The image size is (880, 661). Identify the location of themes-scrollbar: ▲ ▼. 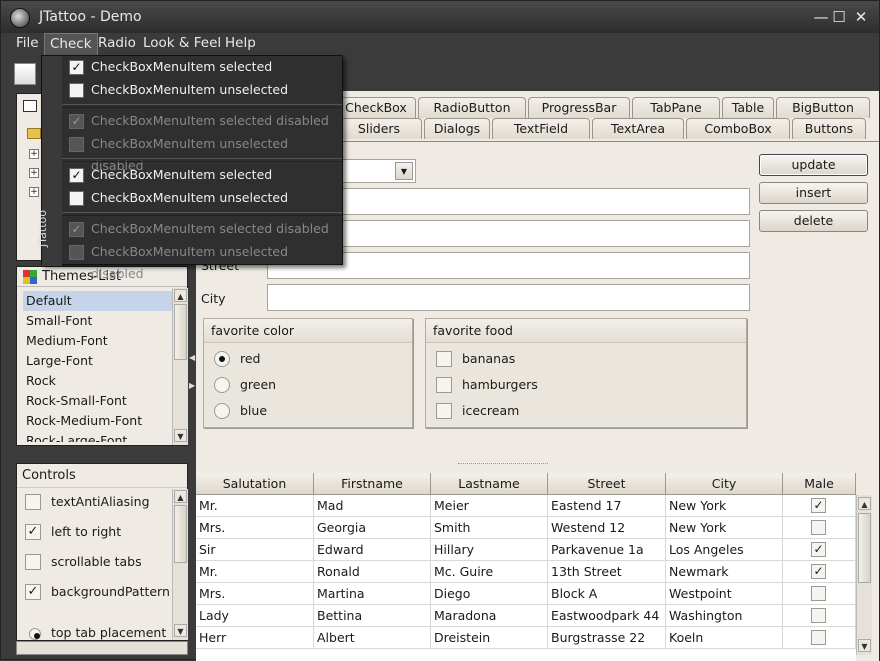
(180, 366).